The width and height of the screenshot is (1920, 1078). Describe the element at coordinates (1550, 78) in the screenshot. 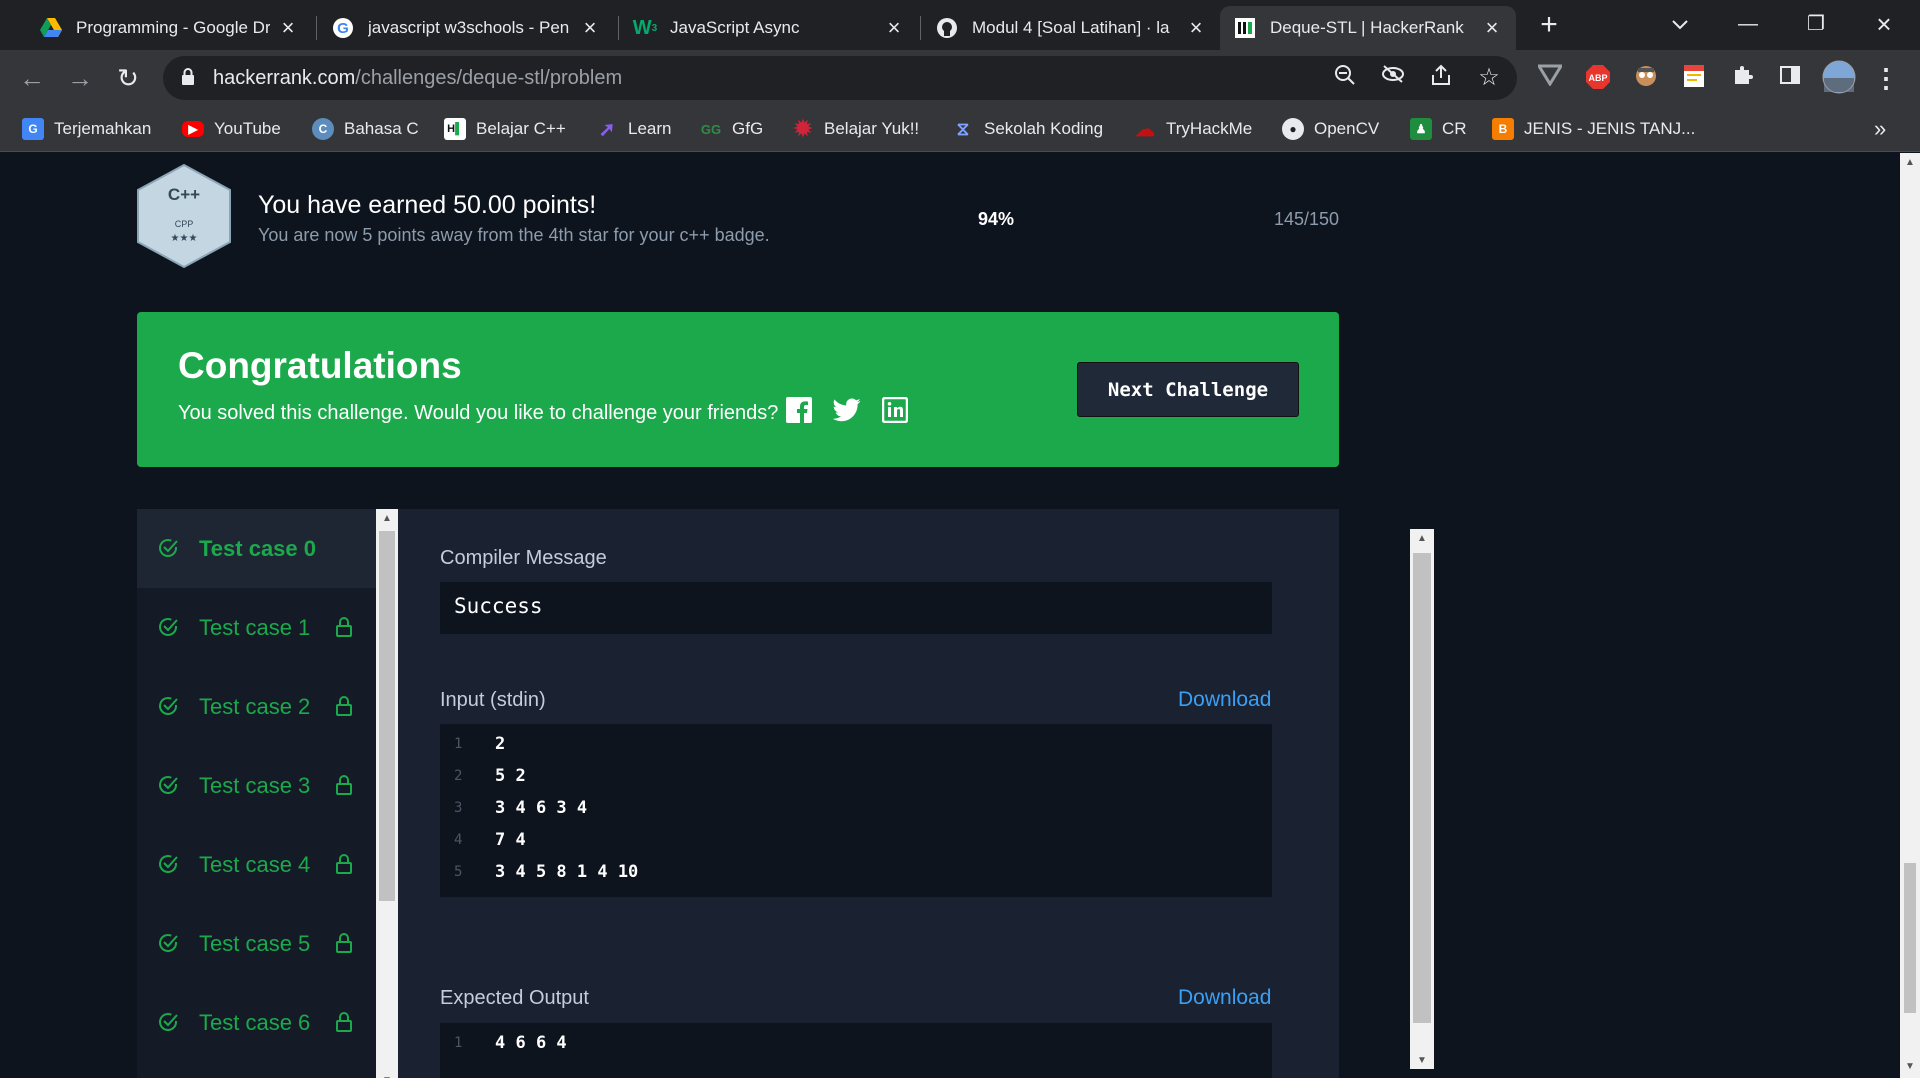

I see `vimium-extension-icon` at that location.